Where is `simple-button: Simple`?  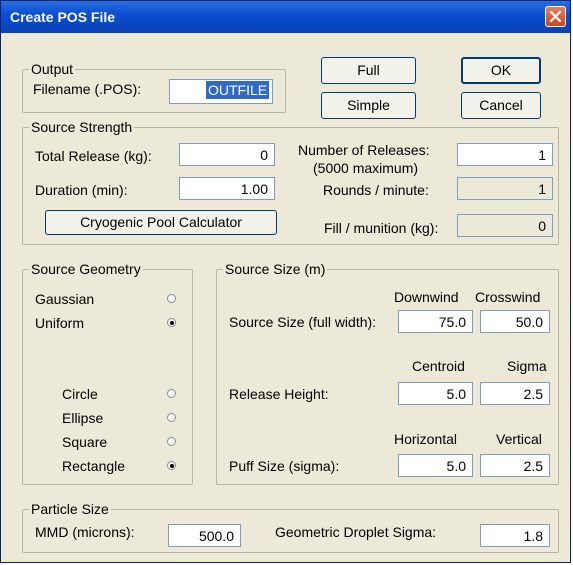
simple-button: Simple is located at coordinates (368, 105).